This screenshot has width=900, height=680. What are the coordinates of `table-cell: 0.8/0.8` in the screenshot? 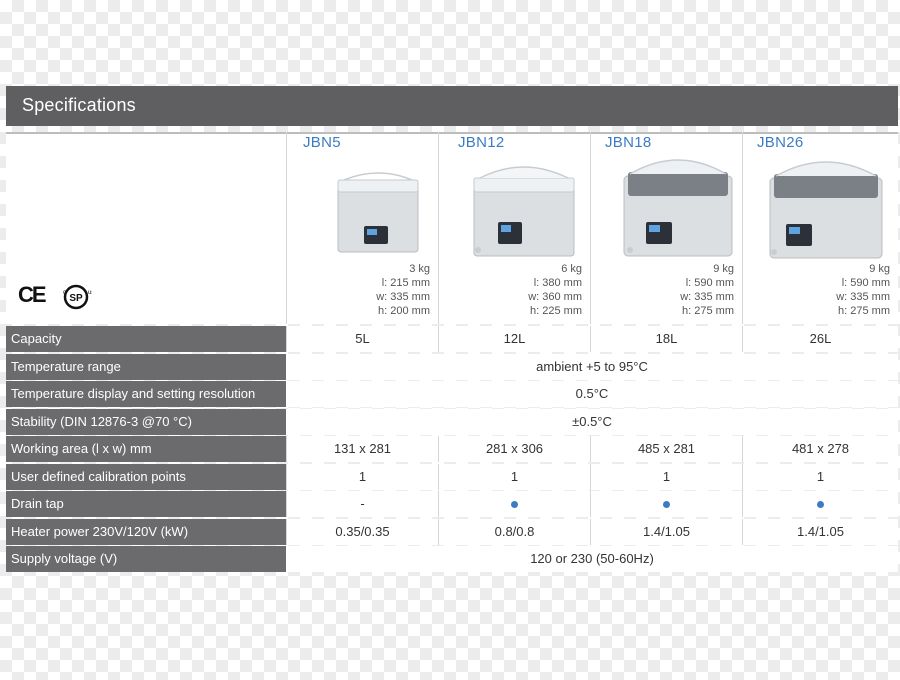 It's located at (514, 532).